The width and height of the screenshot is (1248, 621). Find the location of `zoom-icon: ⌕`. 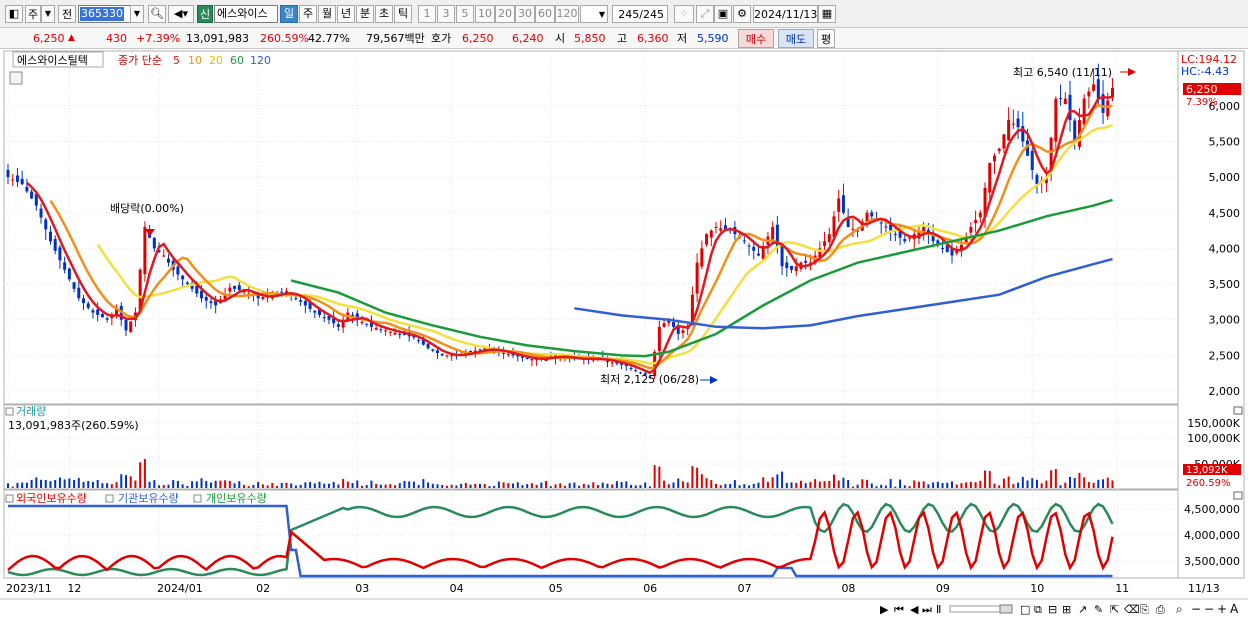

zoom-icon: ⌕ is located at coordinates (1179, 609).